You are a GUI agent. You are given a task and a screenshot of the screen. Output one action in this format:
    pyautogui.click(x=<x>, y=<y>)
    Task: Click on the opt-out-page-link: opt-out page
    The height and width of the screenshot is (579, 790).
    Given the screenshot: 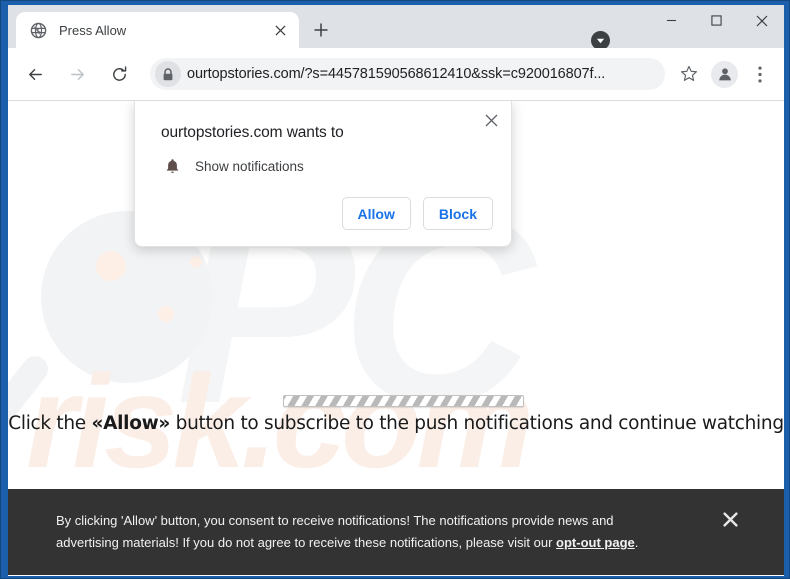 What is the action you would take?
    pyautogui.click(x=595, y=542)
    